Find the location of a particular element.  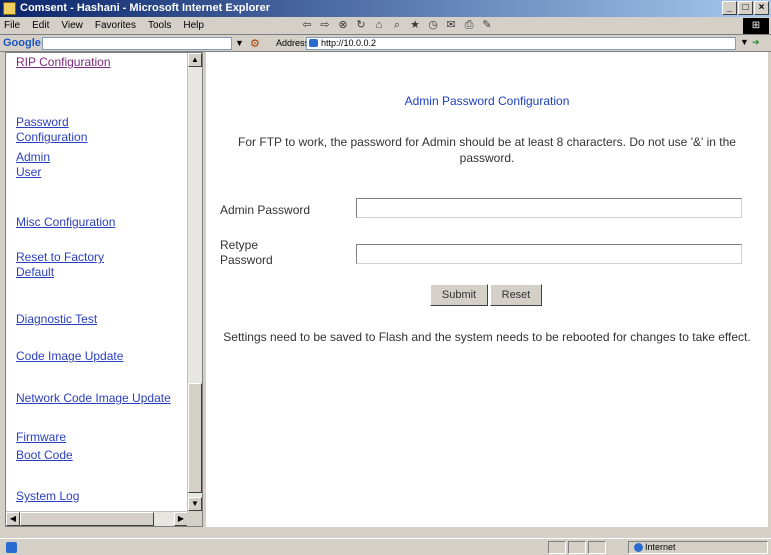

print-icon: ⎙ is located at coordinates (469, 25).